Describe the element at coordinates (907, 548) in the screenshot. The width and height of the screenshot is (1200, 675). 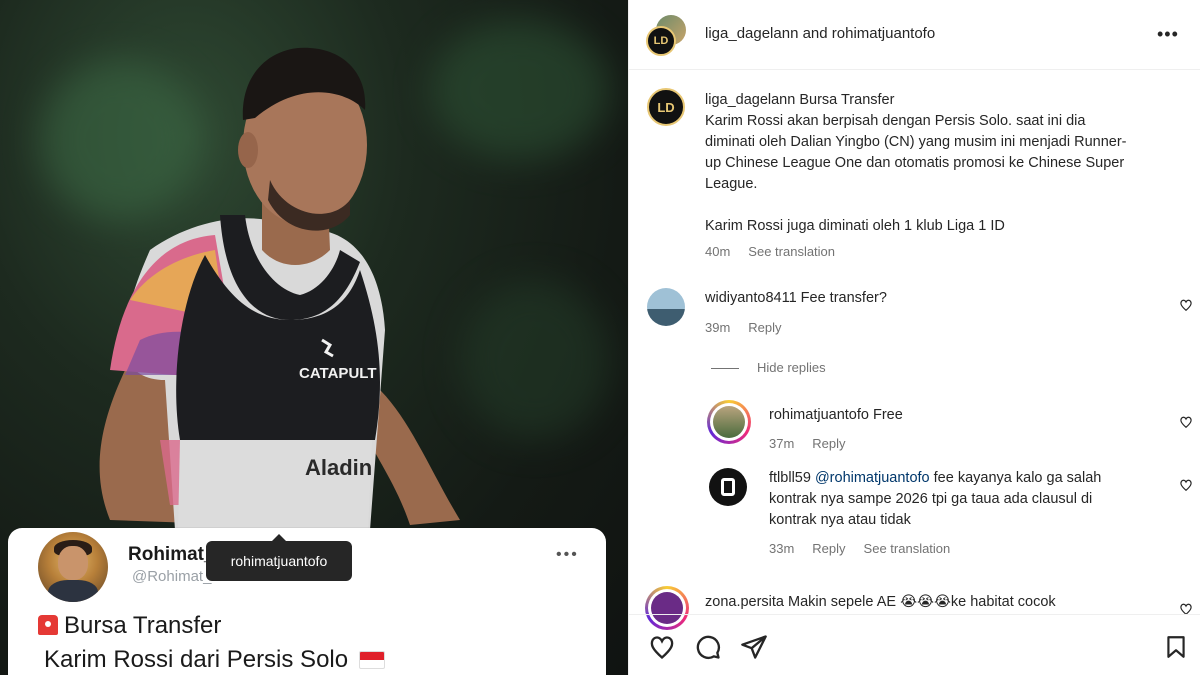
I see `translate-link: See translation` at that location.